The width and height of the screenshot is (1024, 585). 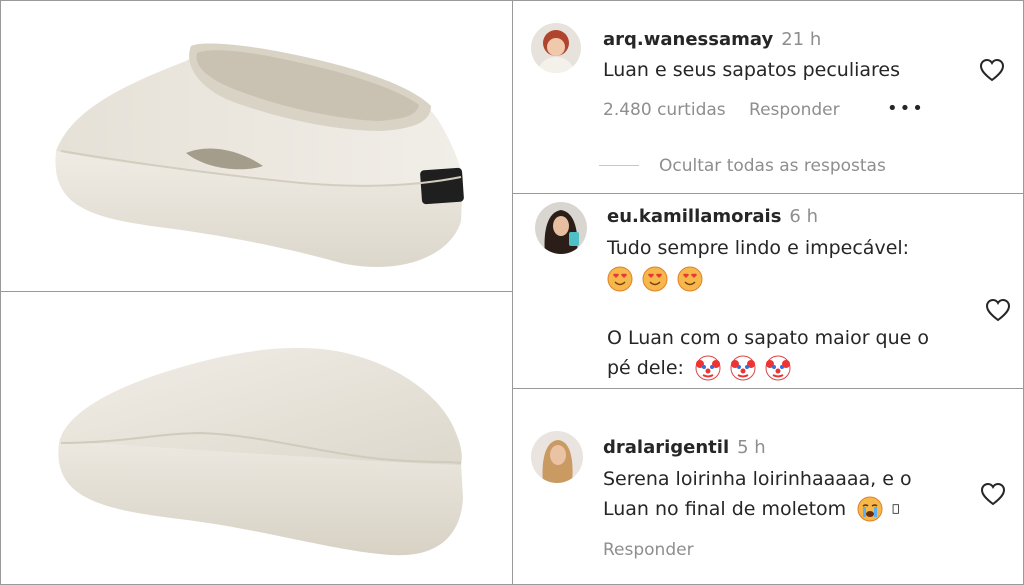 I want to click on comment-text-line-1: Serena loirinha loirinhaaaaa, e o, so click(x=757, y=479).